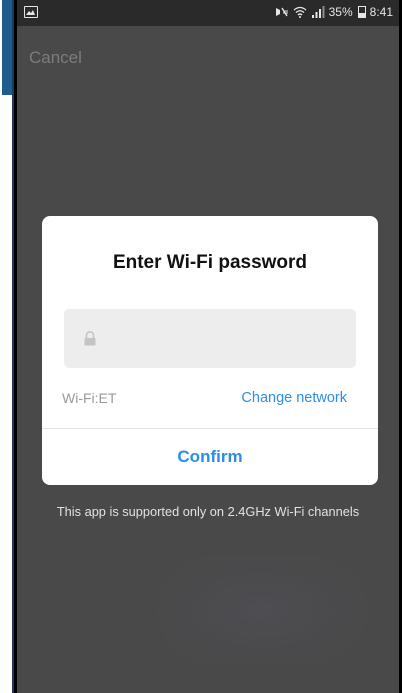 The width and height of the screenshot is (402, 693). I want to click on status-icons: 35% 8:41, so click(334, 12).